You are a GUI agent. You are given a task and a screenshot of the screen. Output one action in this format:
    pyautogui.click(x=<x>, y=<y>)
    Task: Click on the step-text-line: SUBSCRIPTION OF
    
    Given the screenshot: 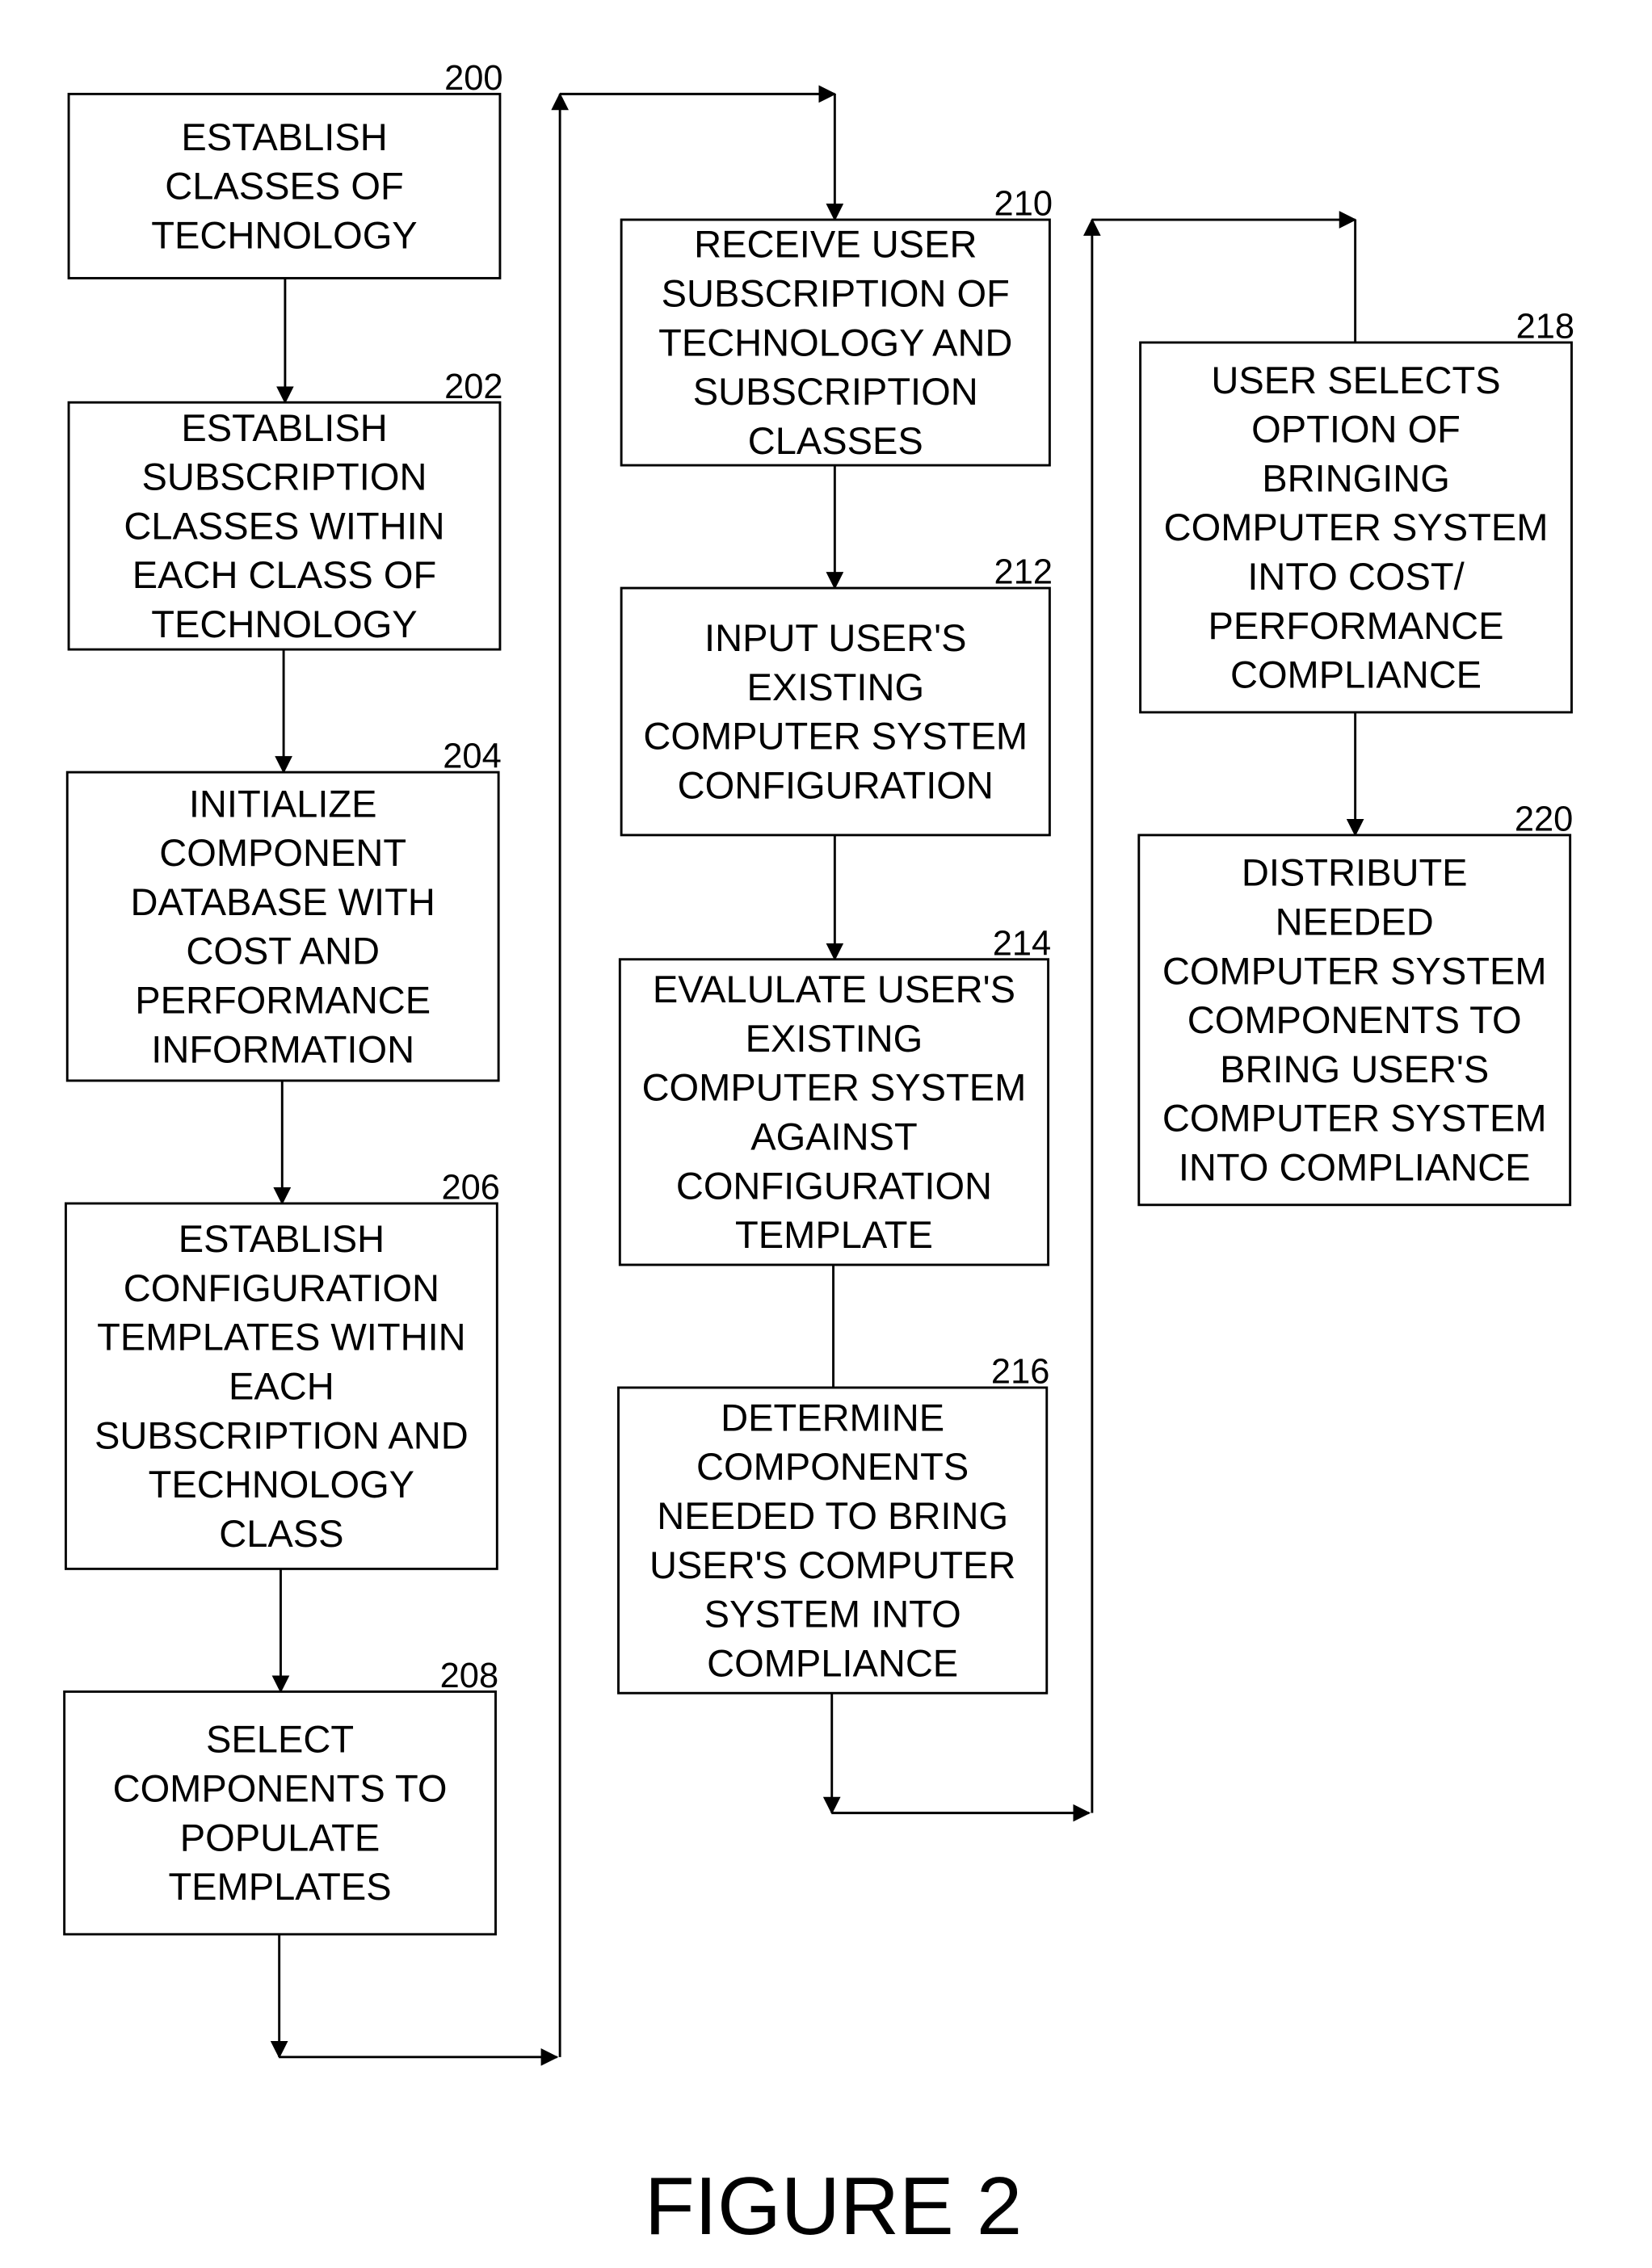 What is the action you would take?
    pyautogui.click(x=836, y=293)
    